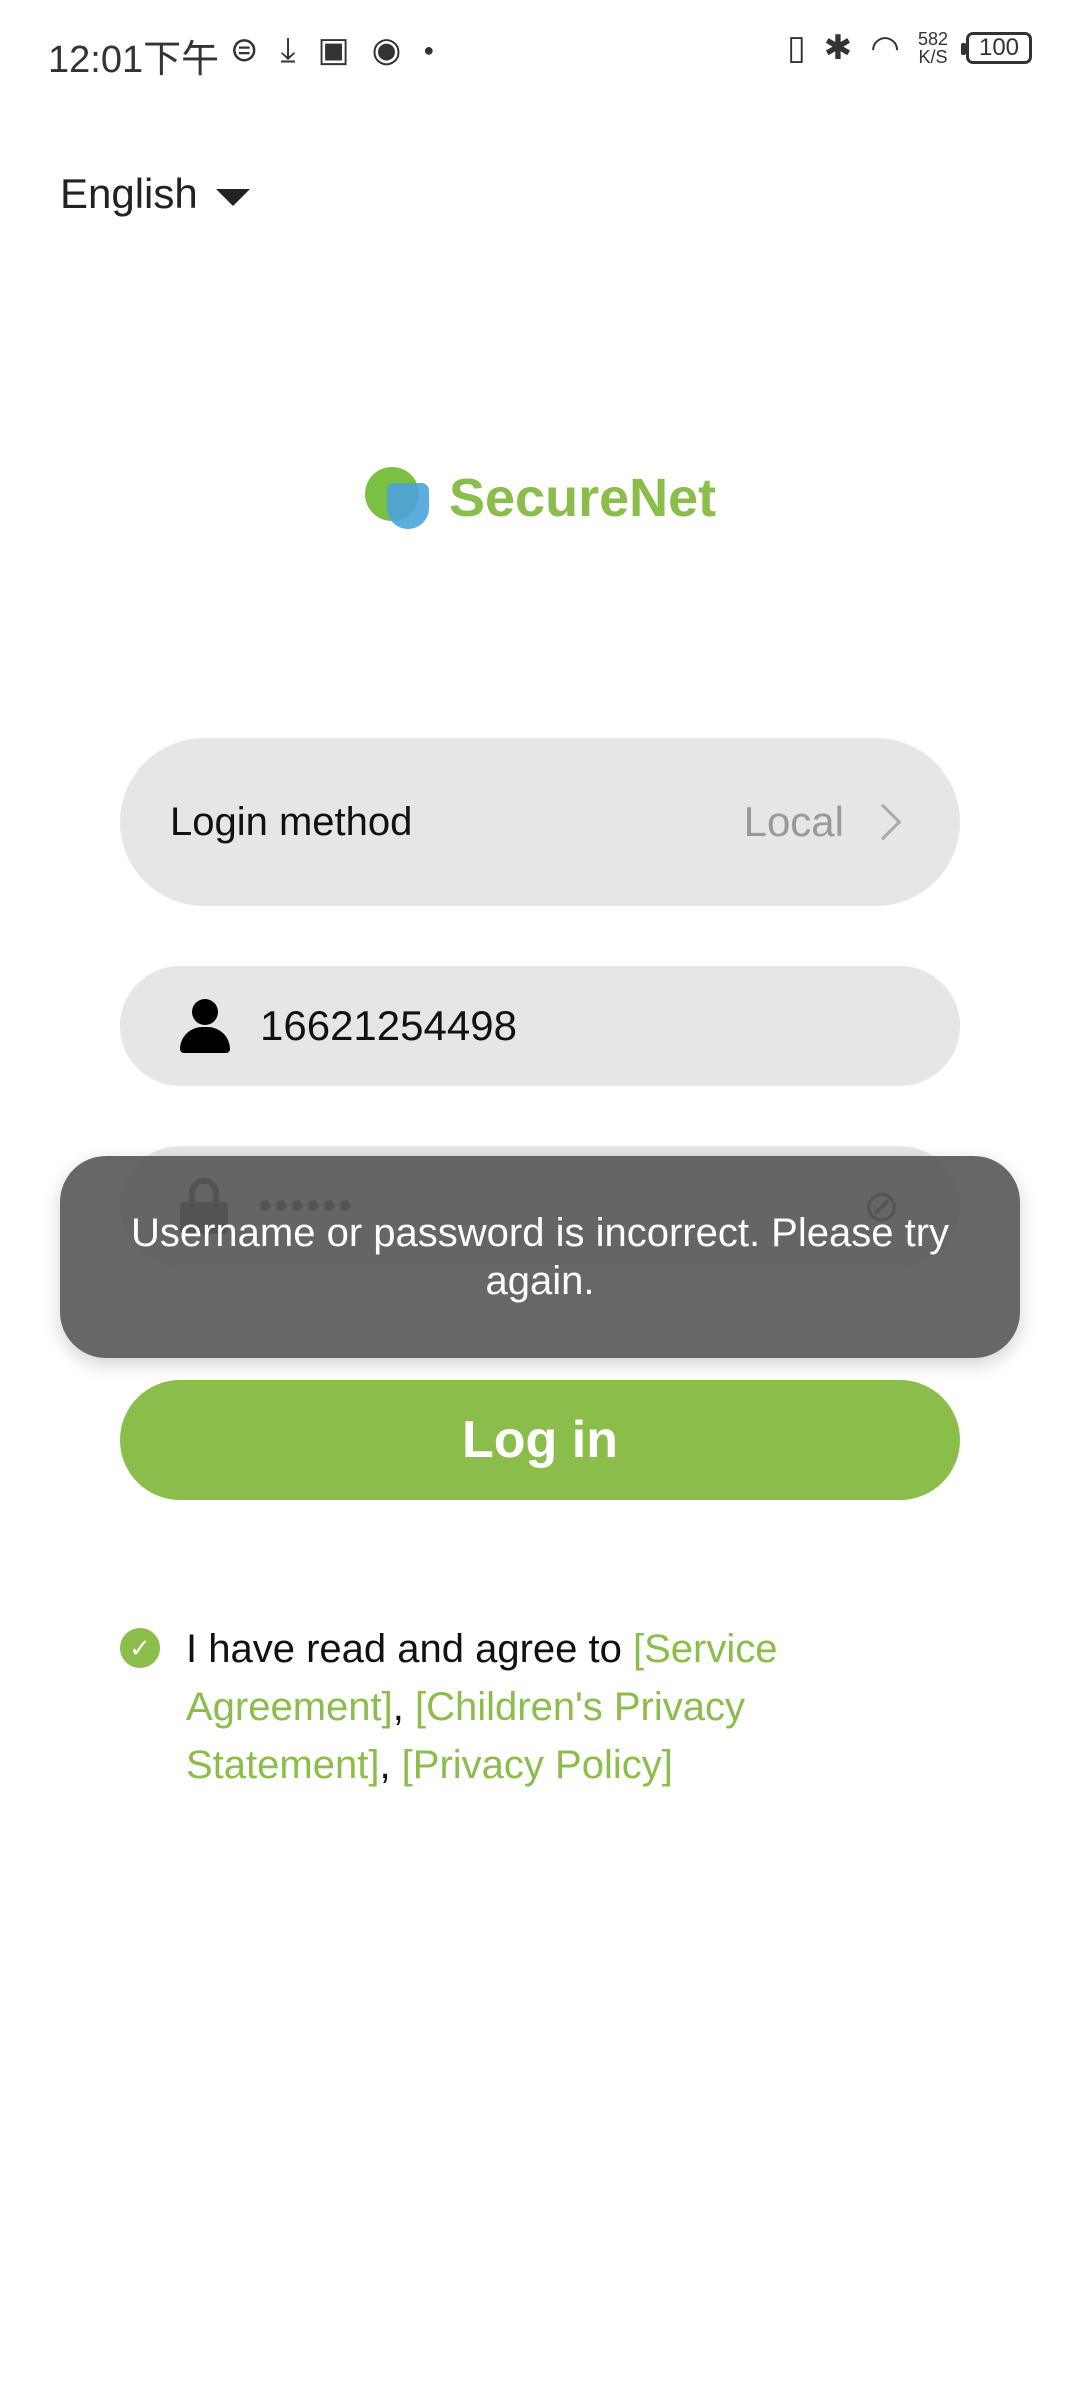 The height and width of the screenshot is (2408, 1080). What do you see at coordinates (796, 48) in the screenshot?
I see `vibrate-icon: ▯` at bounding box center [796, 48].